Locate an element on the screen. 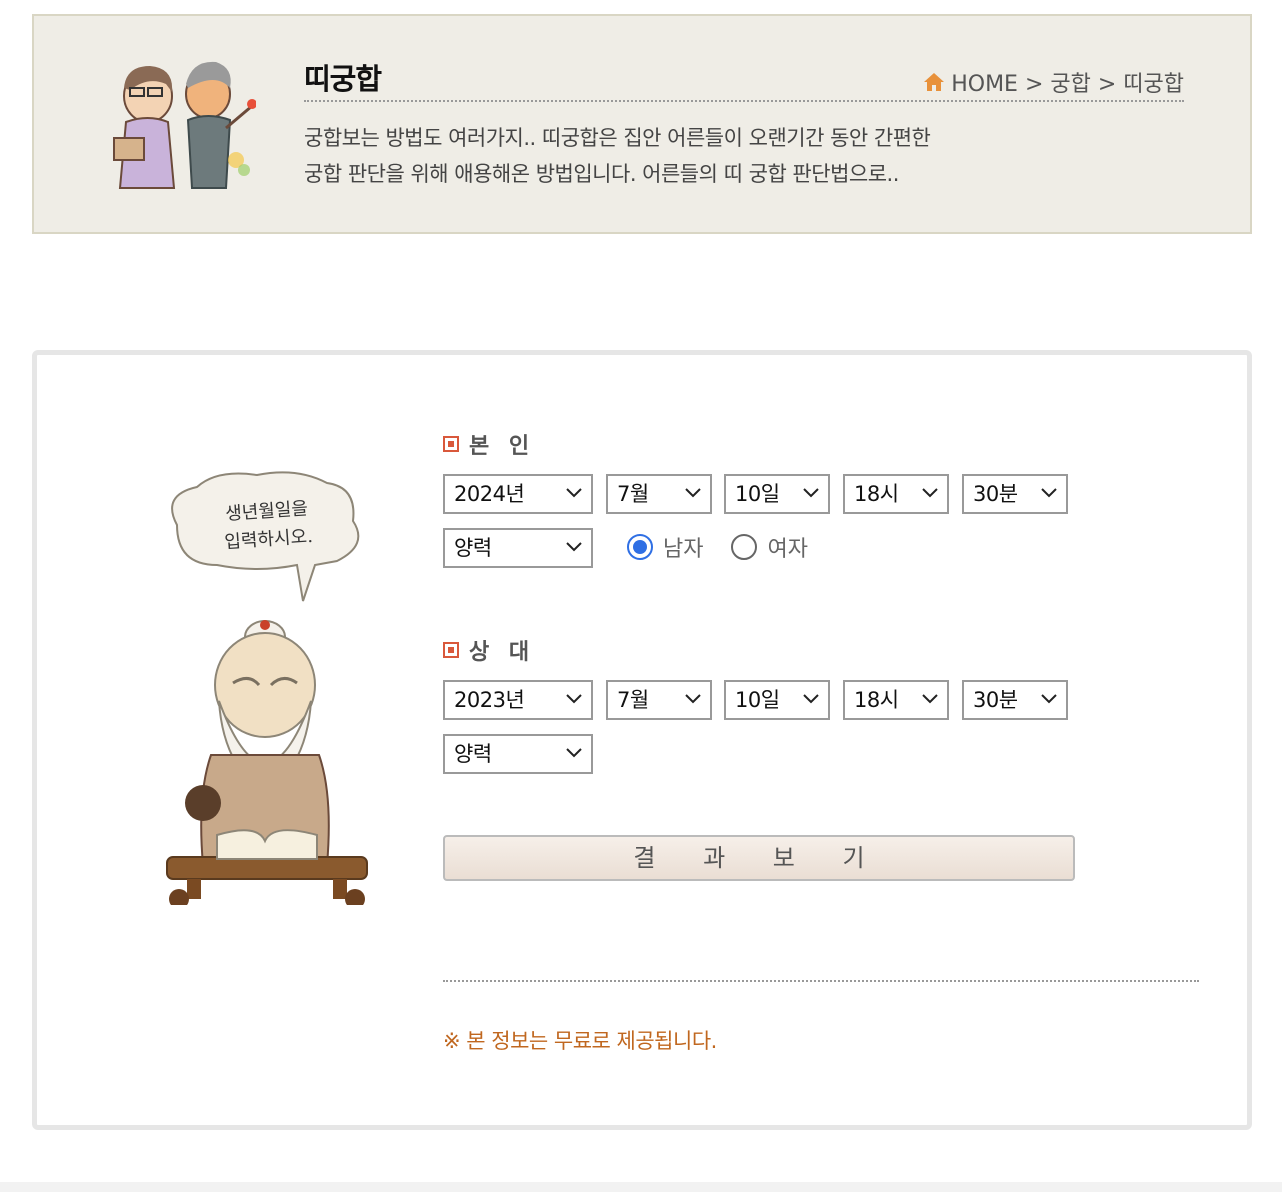  free-info-note: ※ 본 정보는 무료로 제공됩니다. is located at coordinates (580, 1041).